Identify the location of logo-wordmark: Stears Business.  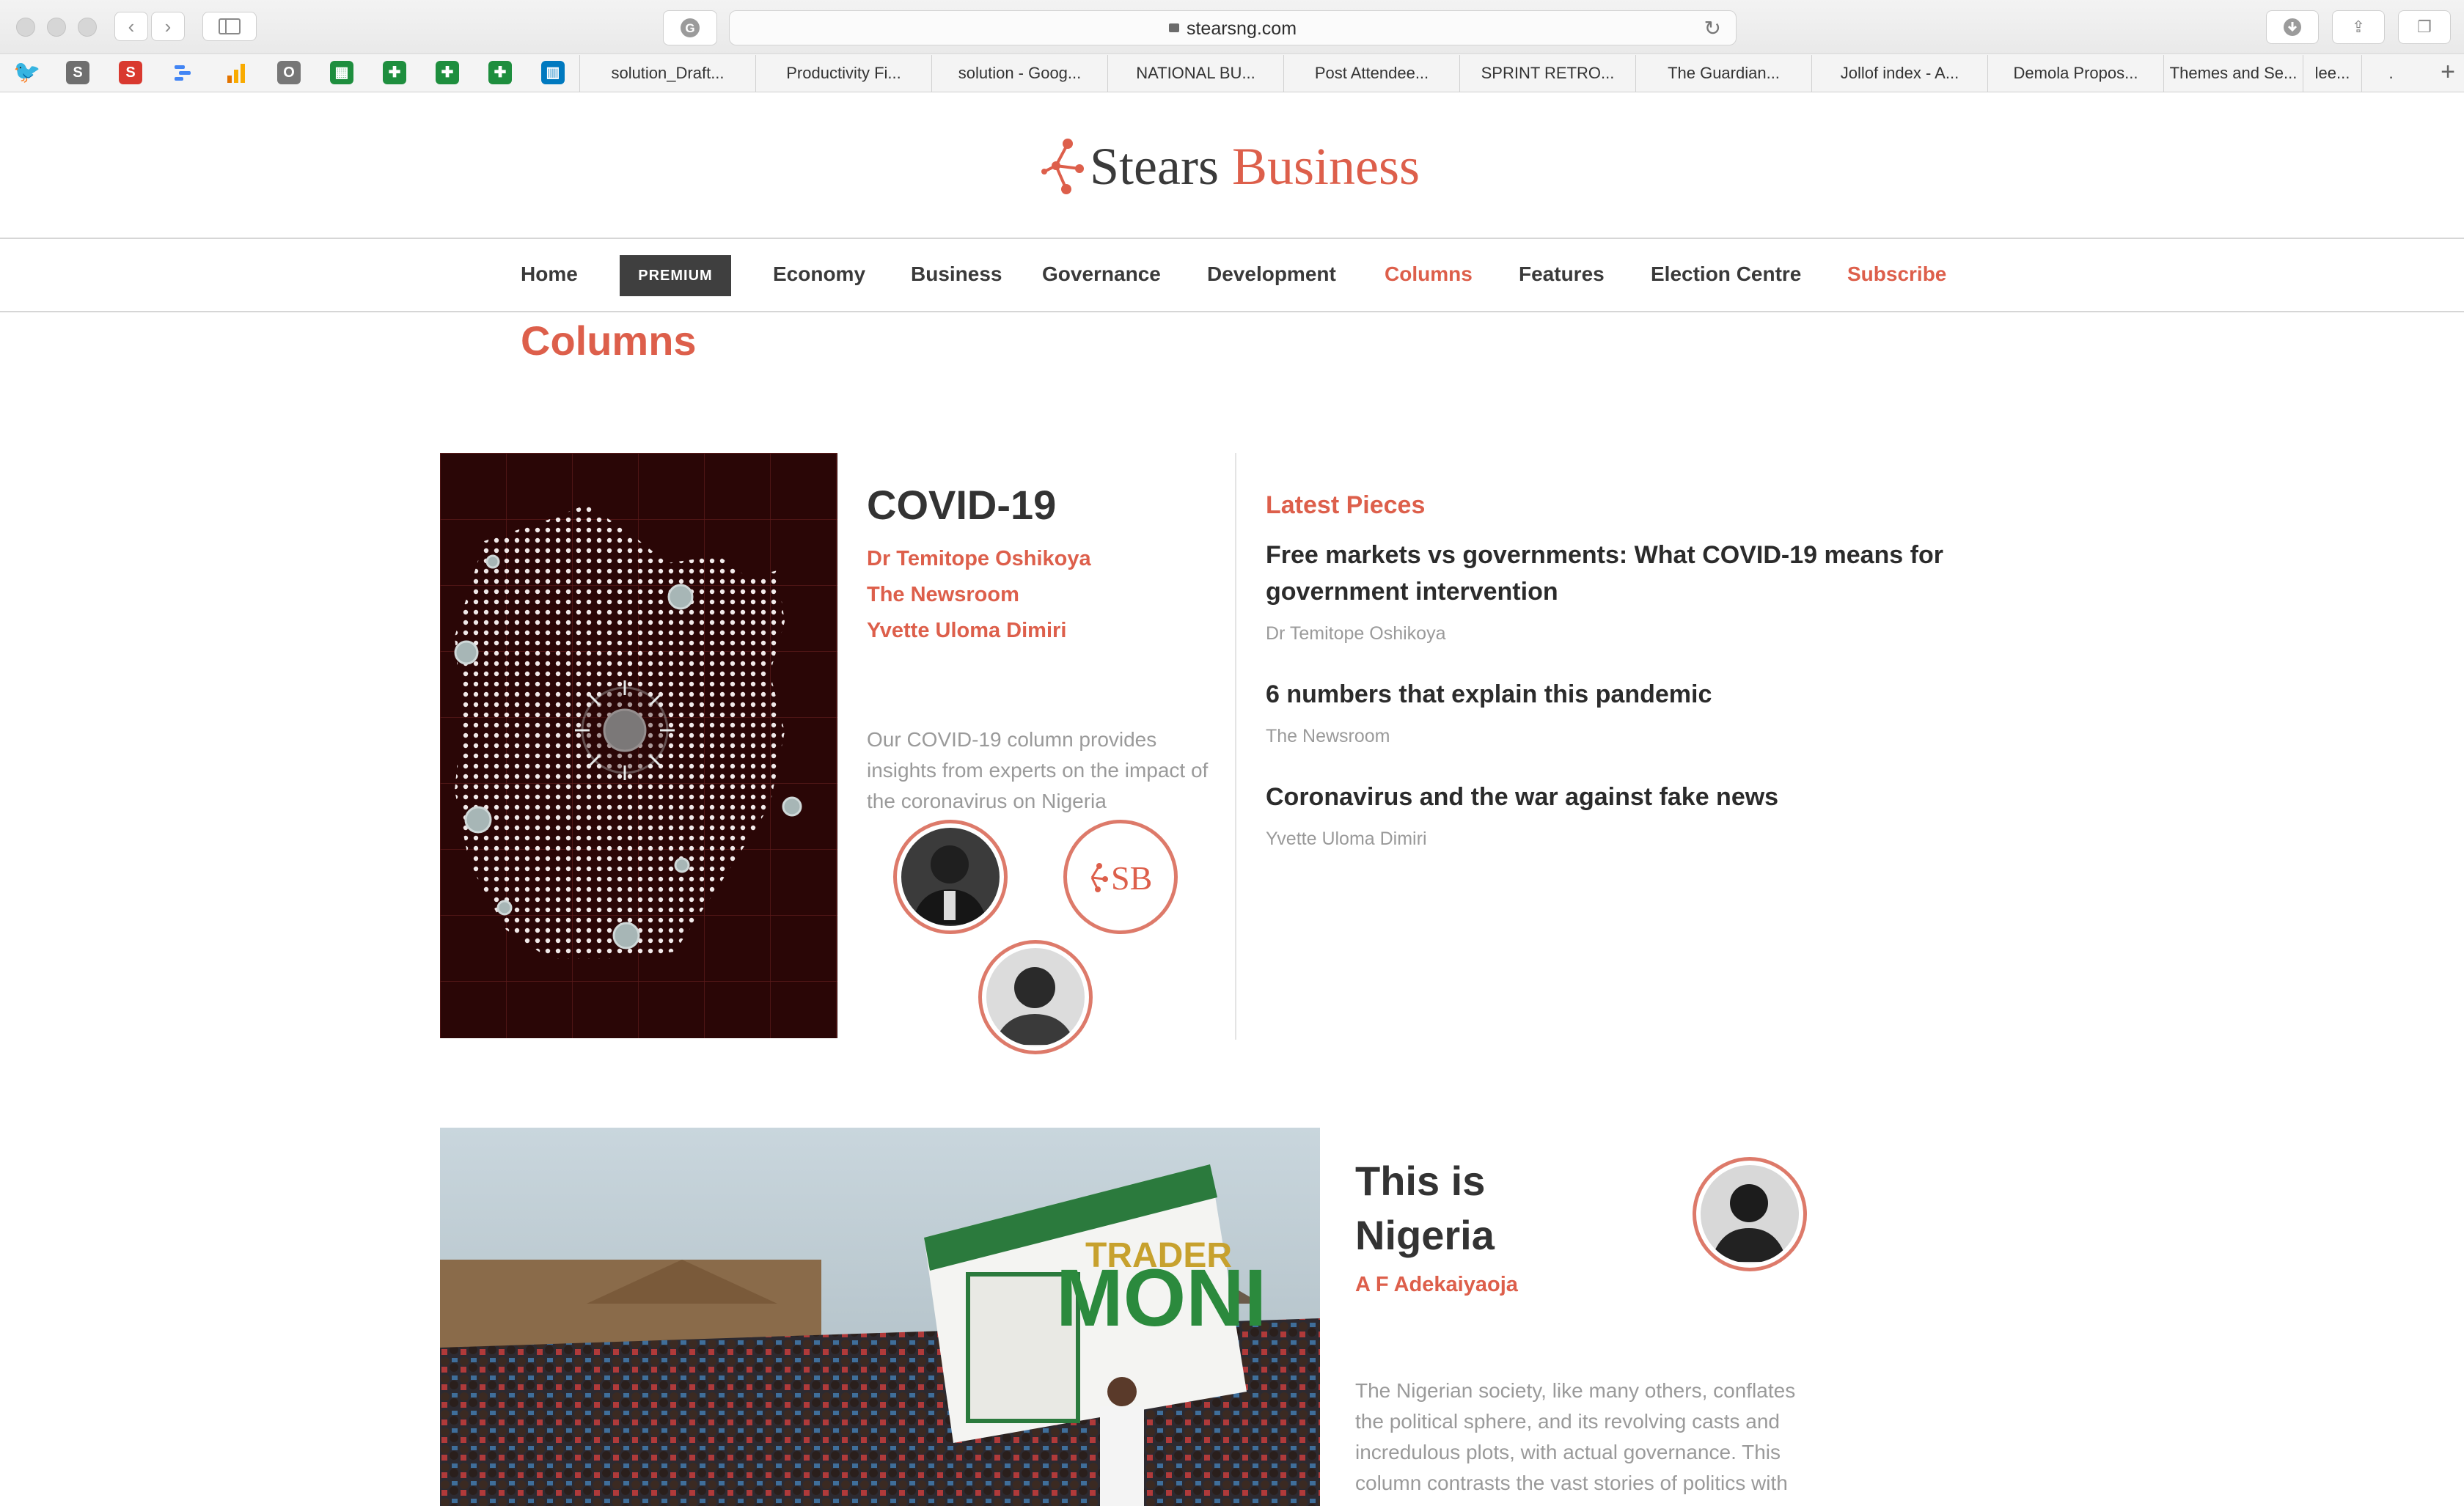
(1255, 166).